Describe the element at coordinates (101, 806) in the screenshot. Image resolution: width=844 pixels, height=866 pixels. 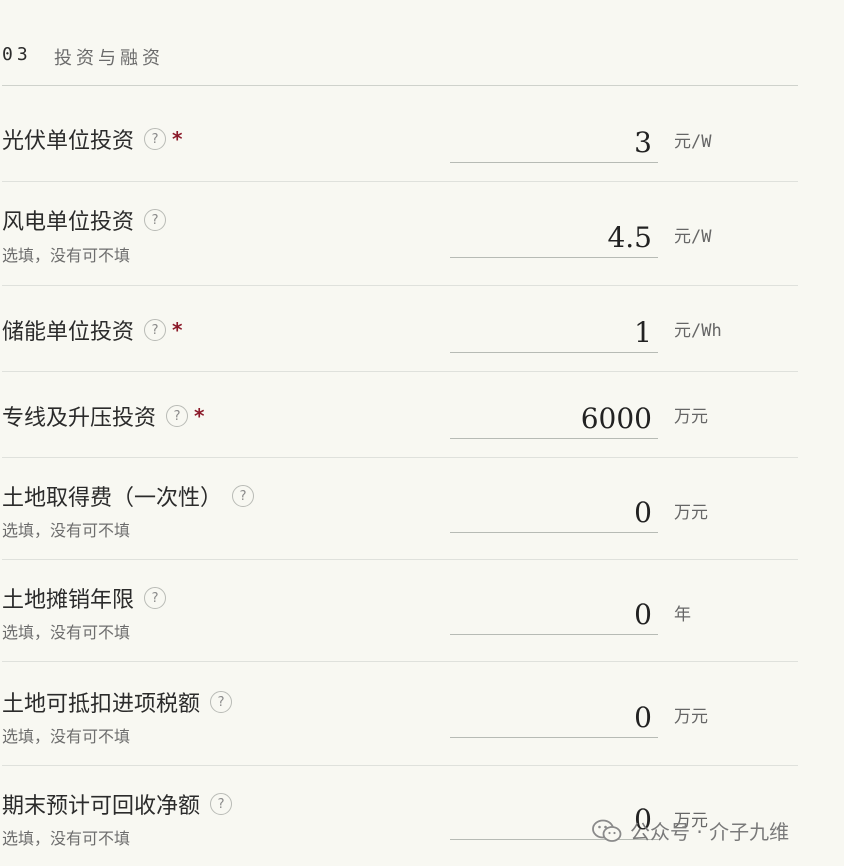
I see `field-label: 期末预计可回收净额` at that location.